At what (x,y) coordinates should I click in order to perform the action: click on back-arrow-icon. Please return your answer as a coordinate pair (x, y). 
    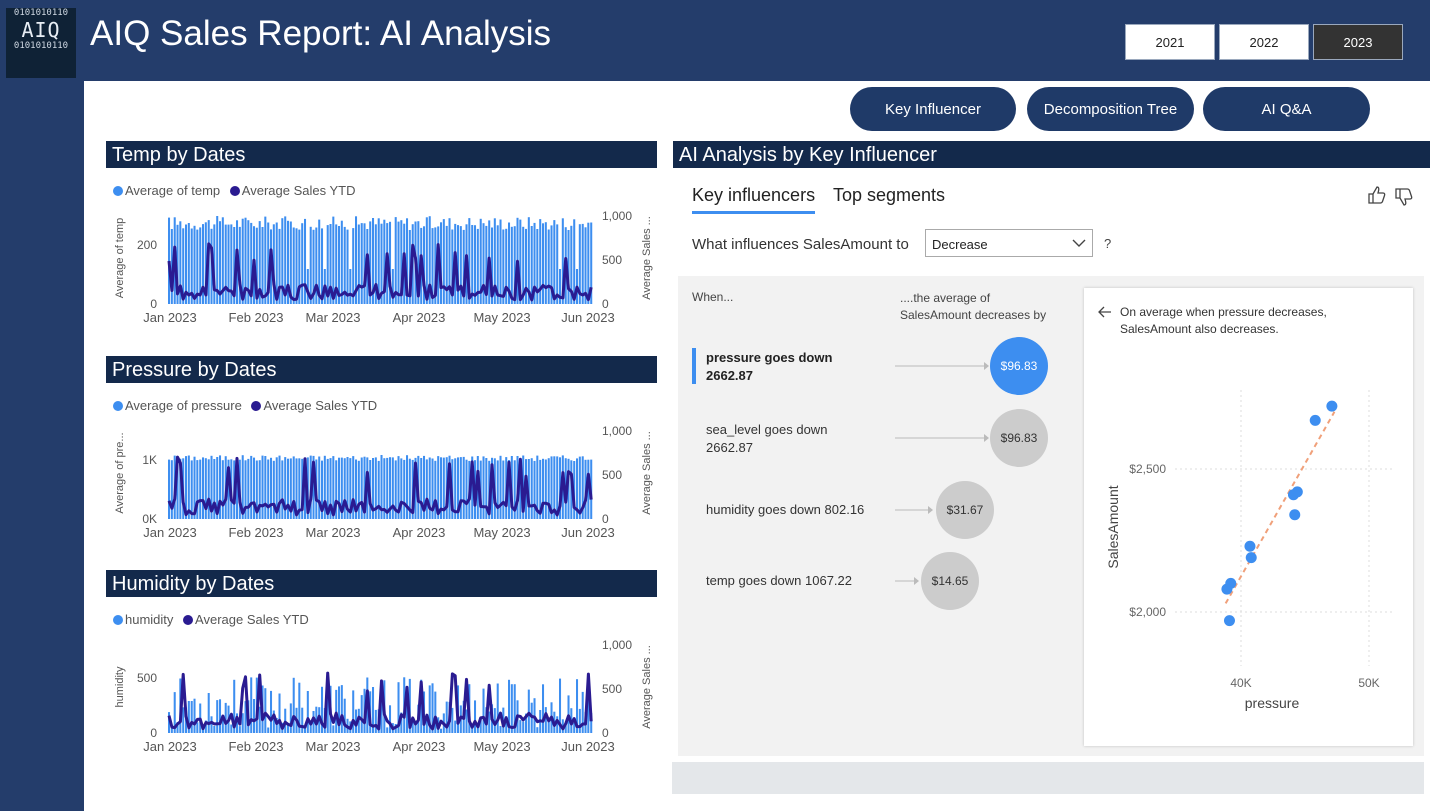
    Looking at the image, I should click on (1105, 312).